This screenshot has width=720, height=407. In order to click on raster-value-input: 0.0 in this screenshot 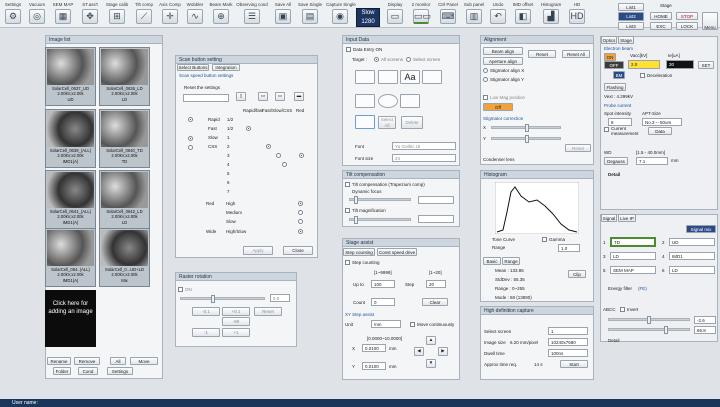, I will do `click(280, 298)`.